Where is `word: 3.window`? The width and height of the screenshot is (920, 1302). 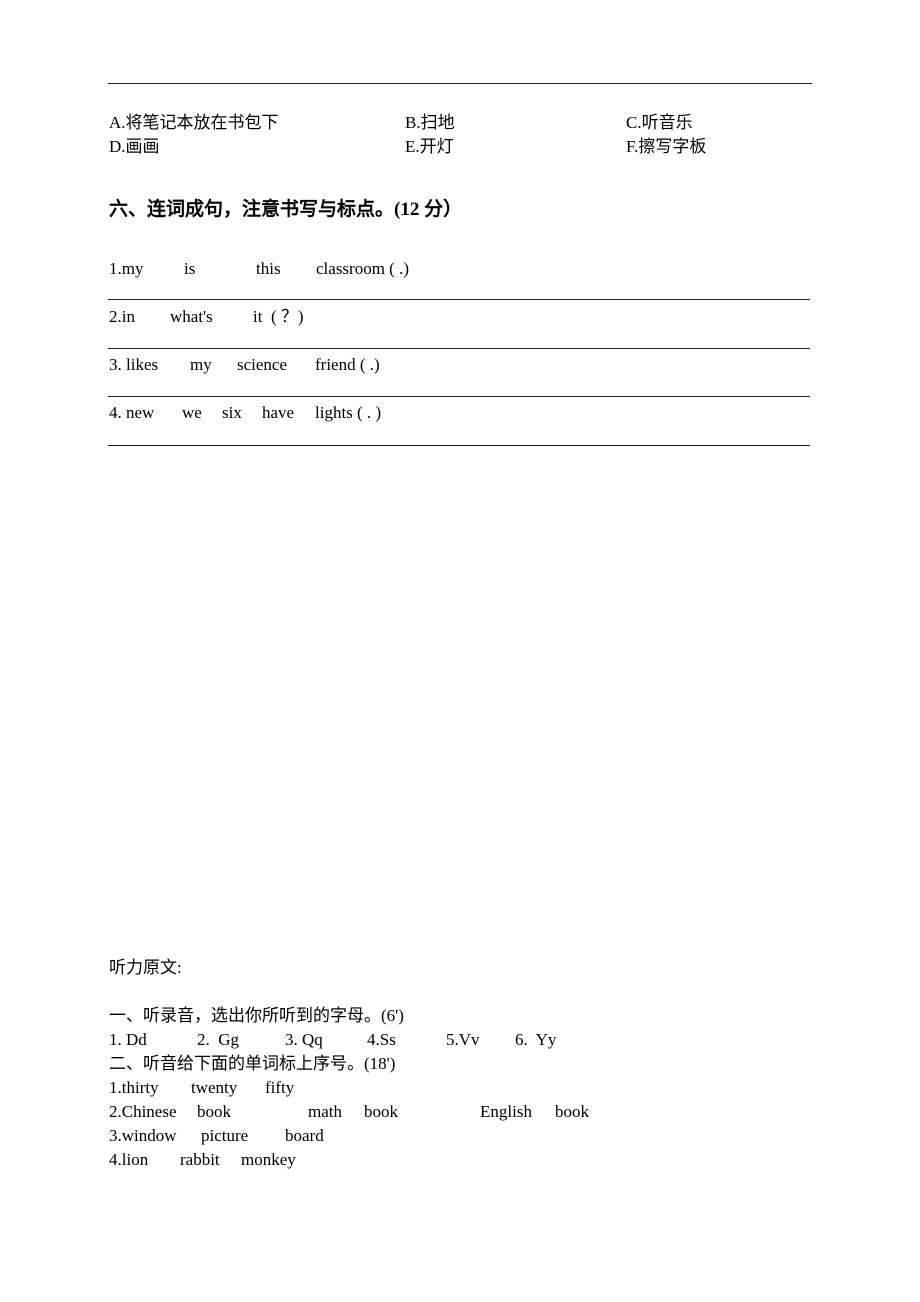 word: 3.window is located at coordinates (143, 1135).